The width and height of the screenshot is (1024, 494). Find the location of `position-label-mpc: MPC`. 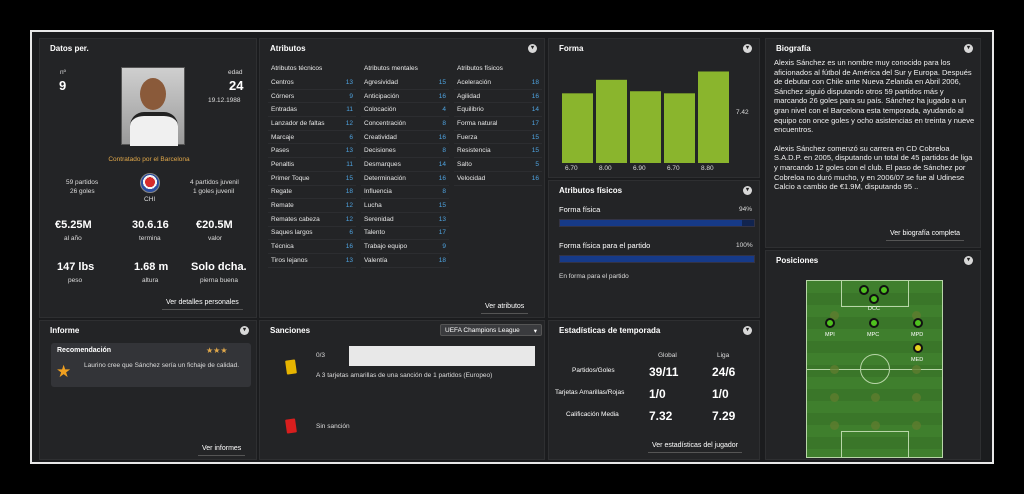

position-label-mpc: MPC is located at coordinates (873, 335).